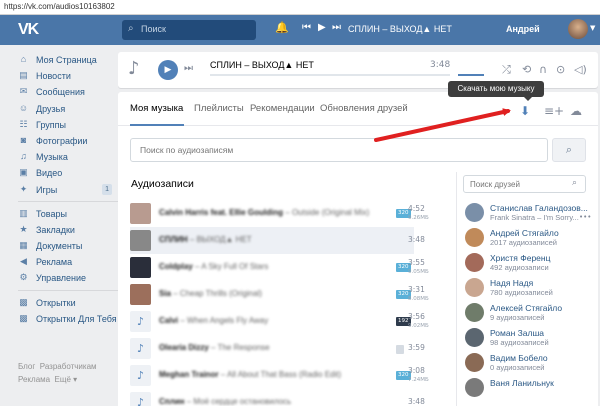 The width and height of the screenshot is (600, 406). Describe the element at coordinates (526, 69) in the screenshot. I see `repeat-icon: ⟲` at that location.